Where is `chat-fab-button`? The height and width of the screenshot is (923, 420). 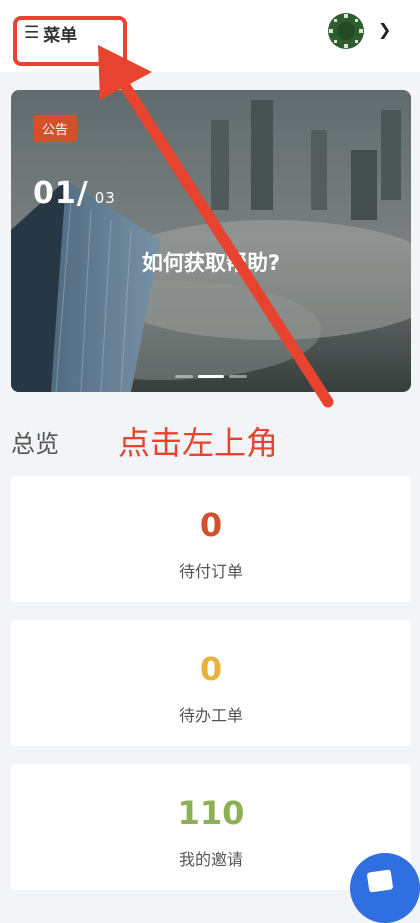 chat-fab-button is located at coordinates (385, 888).